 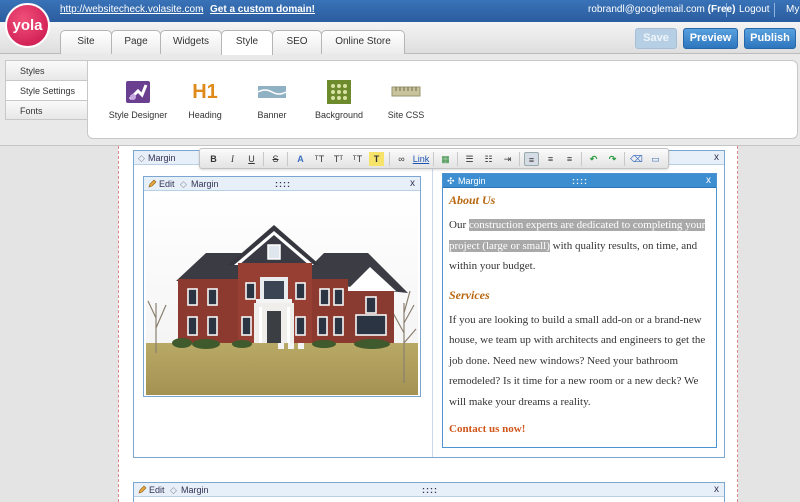 I want to click on ordered-list-icon: ☰, so click(x=469, y=159).